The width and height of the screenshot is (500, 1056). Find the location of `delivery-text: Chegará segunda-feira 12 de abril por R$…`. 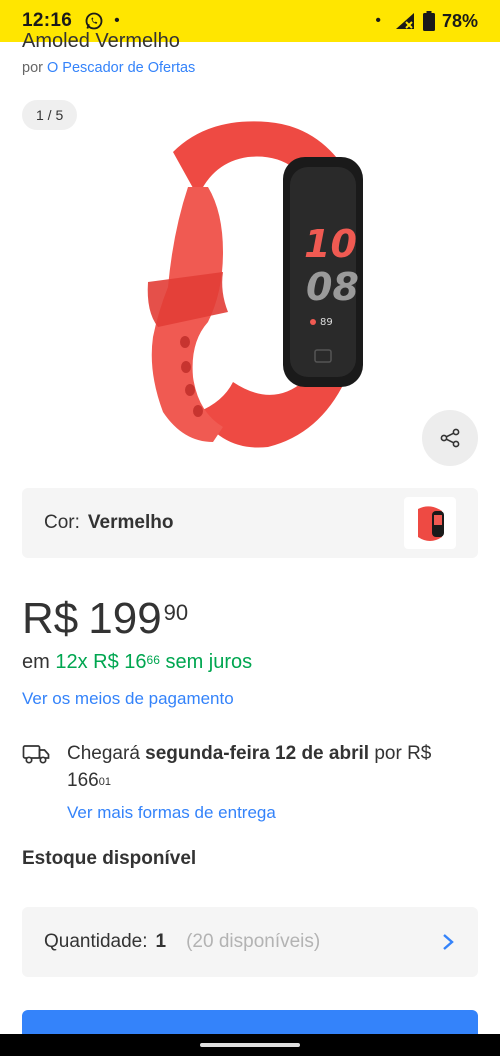

delivery-text: Chegará segunda-feira 12 de abril por R$… is located at coordinates (267, 767).